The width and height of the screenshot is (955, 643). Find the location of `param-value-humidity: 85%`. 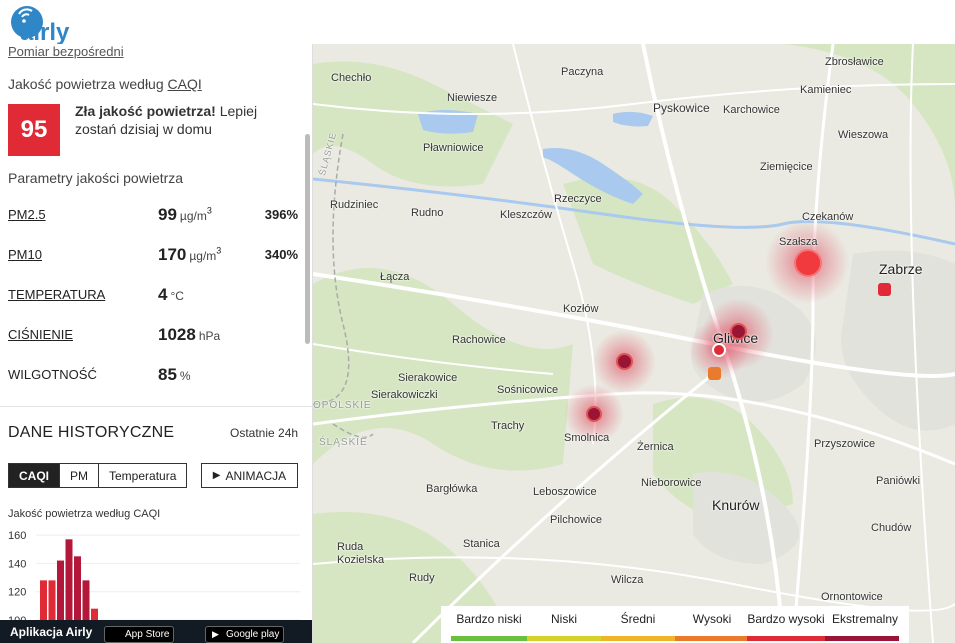

param-value-humidity: 85% is located at coordinates (174, 374).